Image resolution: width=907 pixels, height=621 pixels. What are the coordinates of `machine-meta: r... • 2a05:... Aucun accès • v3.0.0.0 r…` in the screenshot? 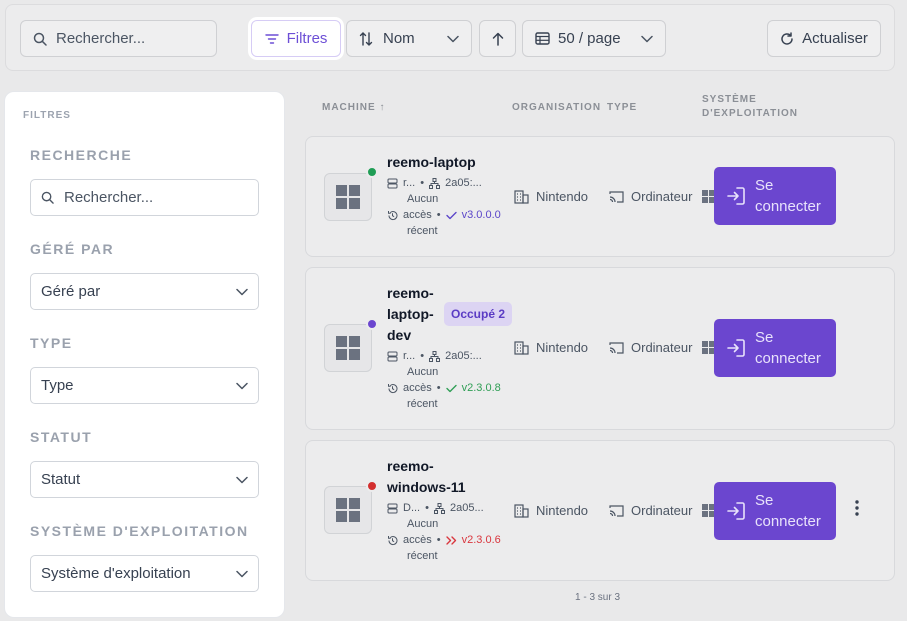 It's located at (444, 207).